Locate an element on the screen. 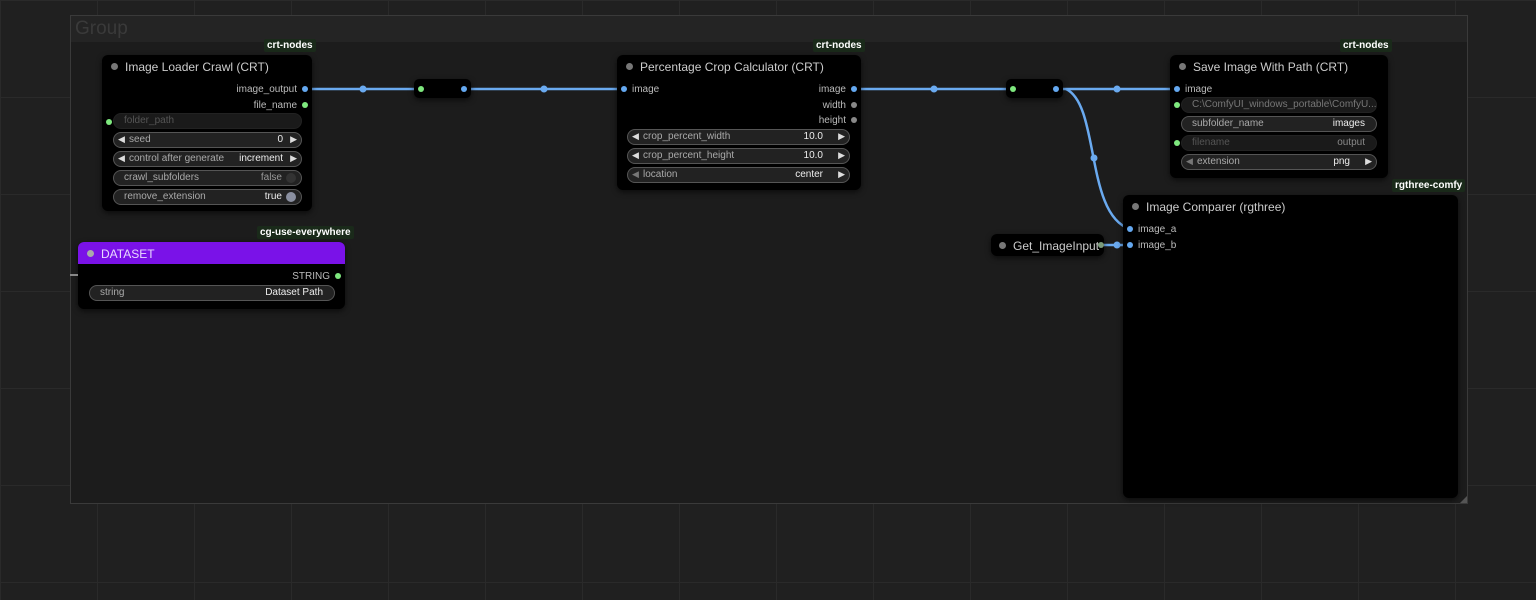 The height and width of the screenshot is (600, 1536). node-title-bar: DATASET is located at coordinates (211, 253).